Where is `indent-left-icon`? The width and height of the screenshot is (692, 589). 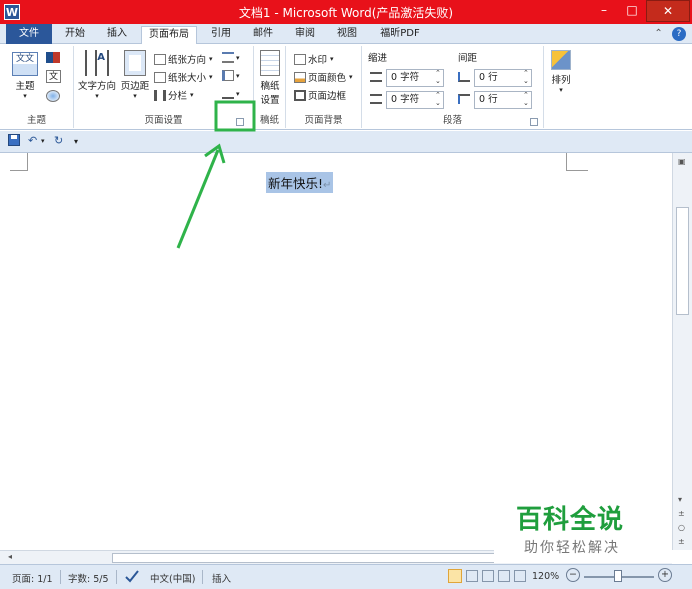 indent-left-icon is located at coordinates (376, 77).